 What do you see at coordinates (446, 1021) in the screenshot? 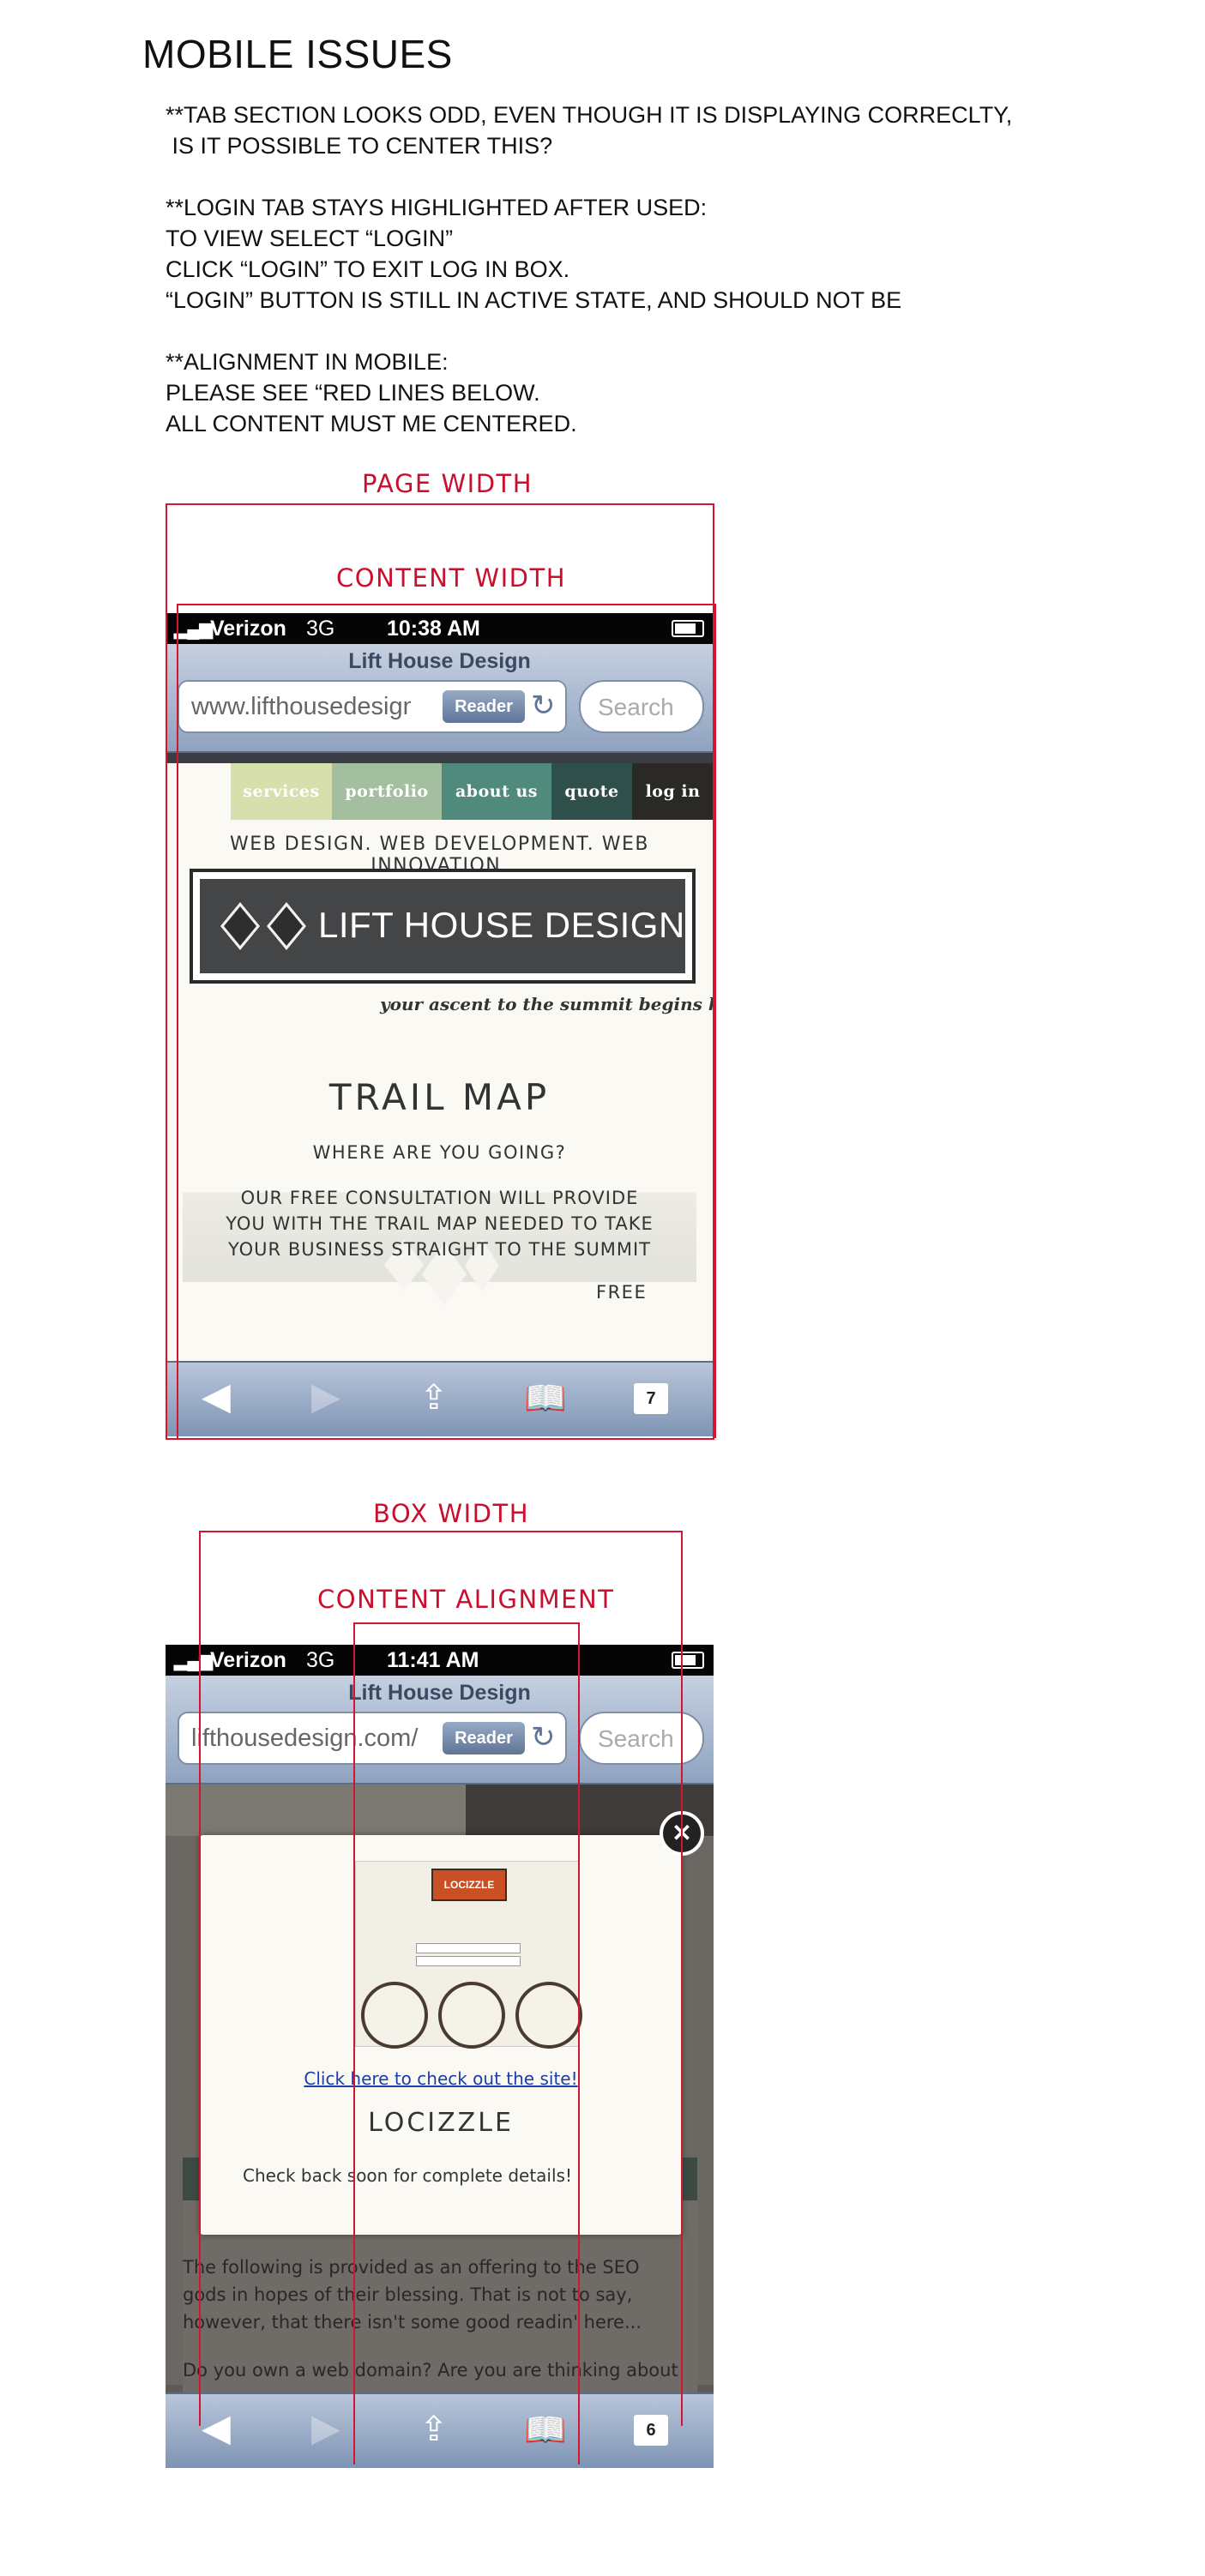
I see `content-width-outline` at bounding box center [446, 1021].